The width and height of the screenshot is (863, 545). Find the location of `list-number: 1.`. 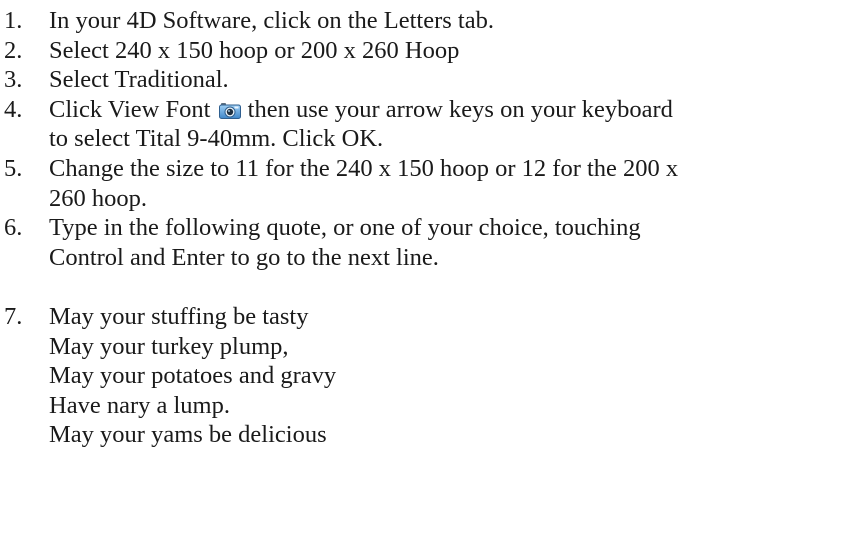

list-number: 1. is located at coordinates (13, 20).